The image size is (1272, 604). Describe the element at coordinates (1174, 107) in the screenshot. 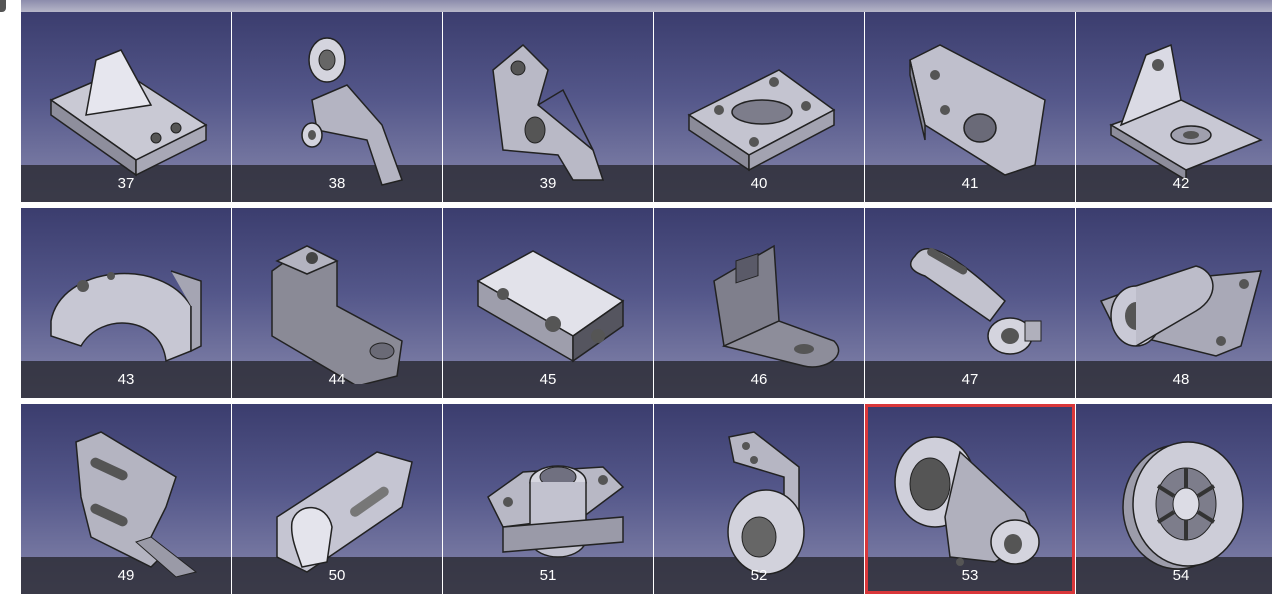

I see `gallery-tile-42: 42` at that location.